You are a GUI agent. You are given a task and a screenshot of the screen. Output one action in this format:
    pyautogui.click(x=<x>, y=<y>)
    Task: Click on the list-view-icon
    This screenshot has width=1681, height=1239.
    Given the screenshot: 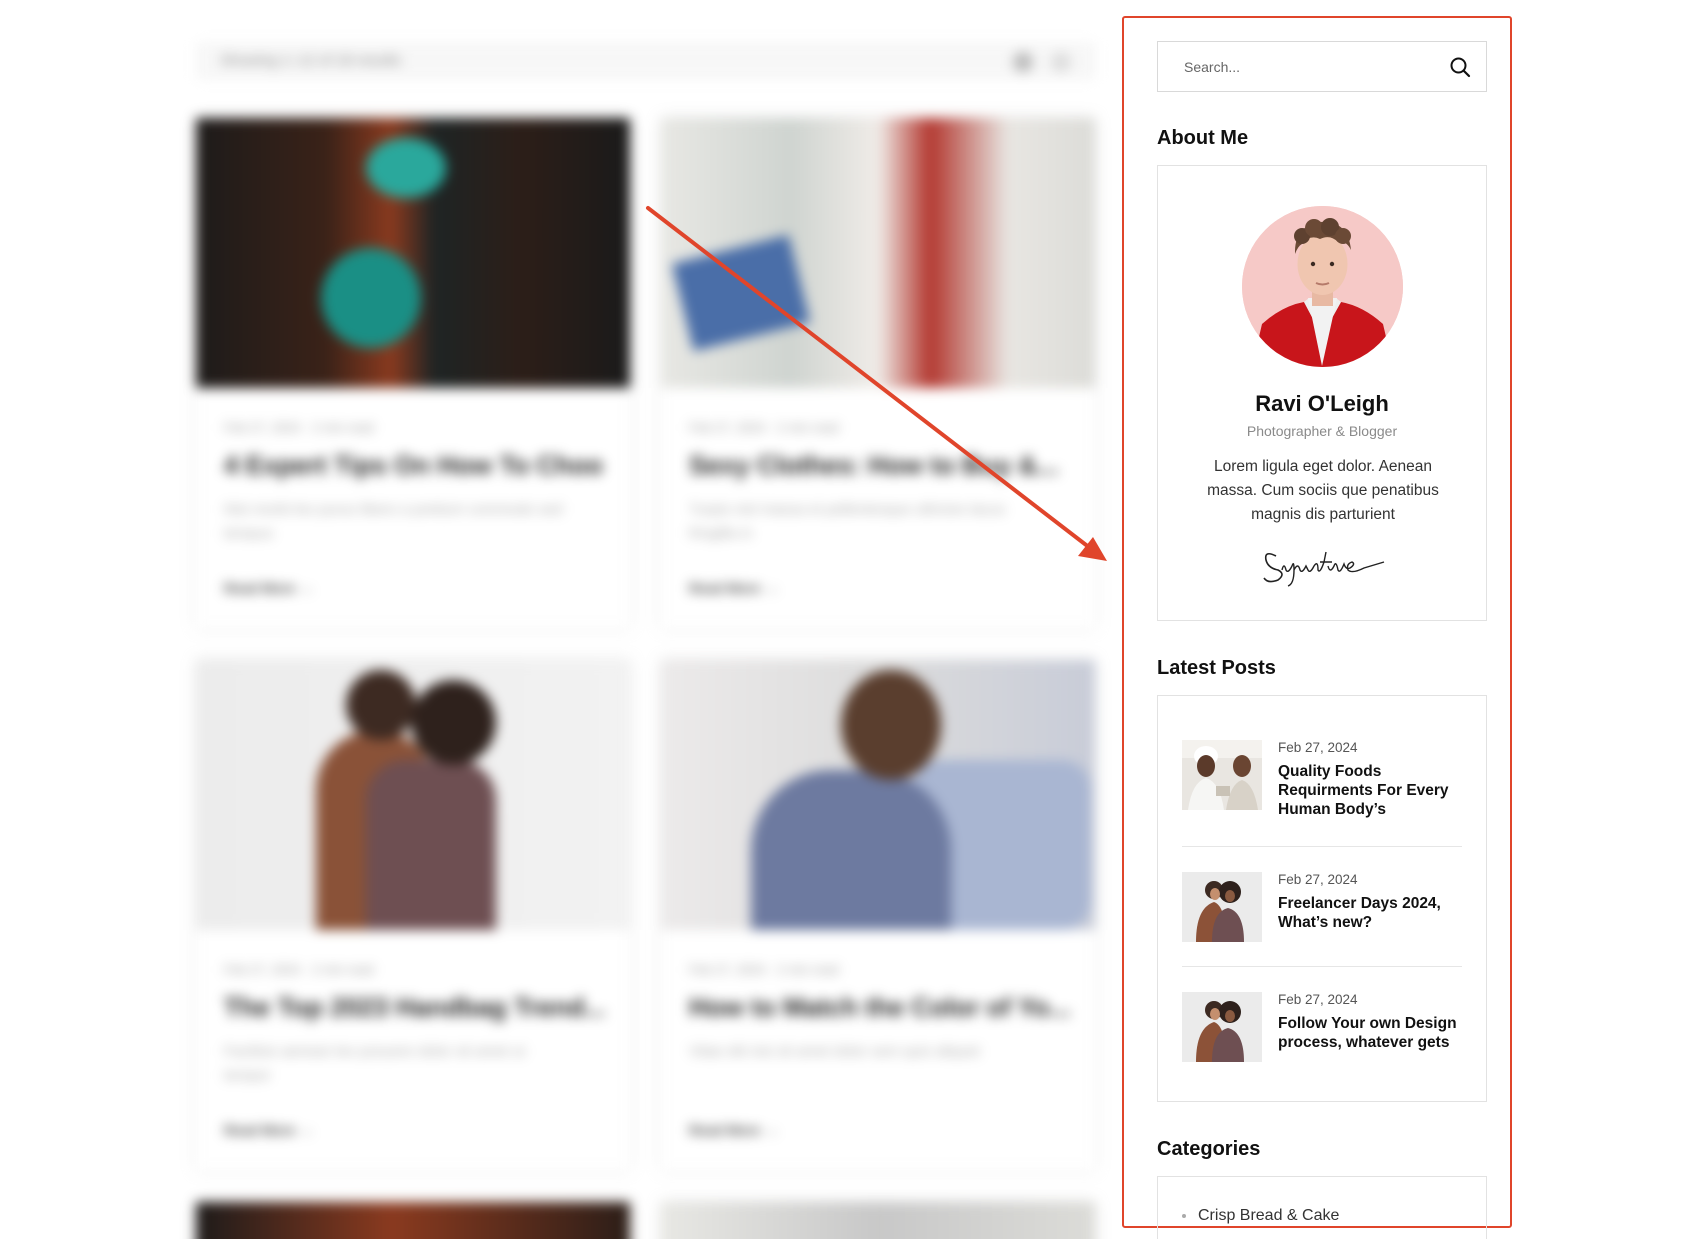 What is the action you would take?
    pyautogui.click(x=1061, y=62)
    